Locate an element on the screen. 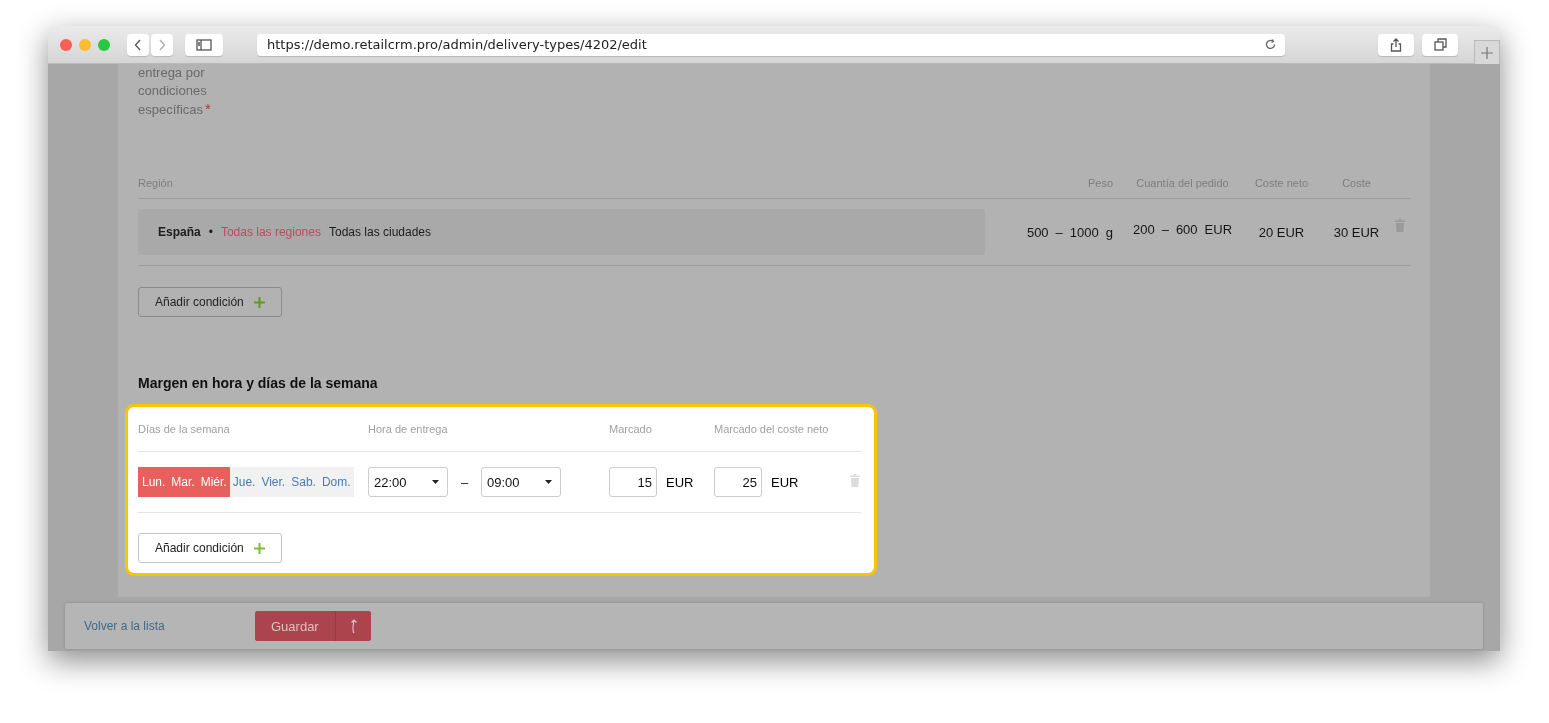 The image size is (1549, 723). back-button is located at coordinates (138, 44).